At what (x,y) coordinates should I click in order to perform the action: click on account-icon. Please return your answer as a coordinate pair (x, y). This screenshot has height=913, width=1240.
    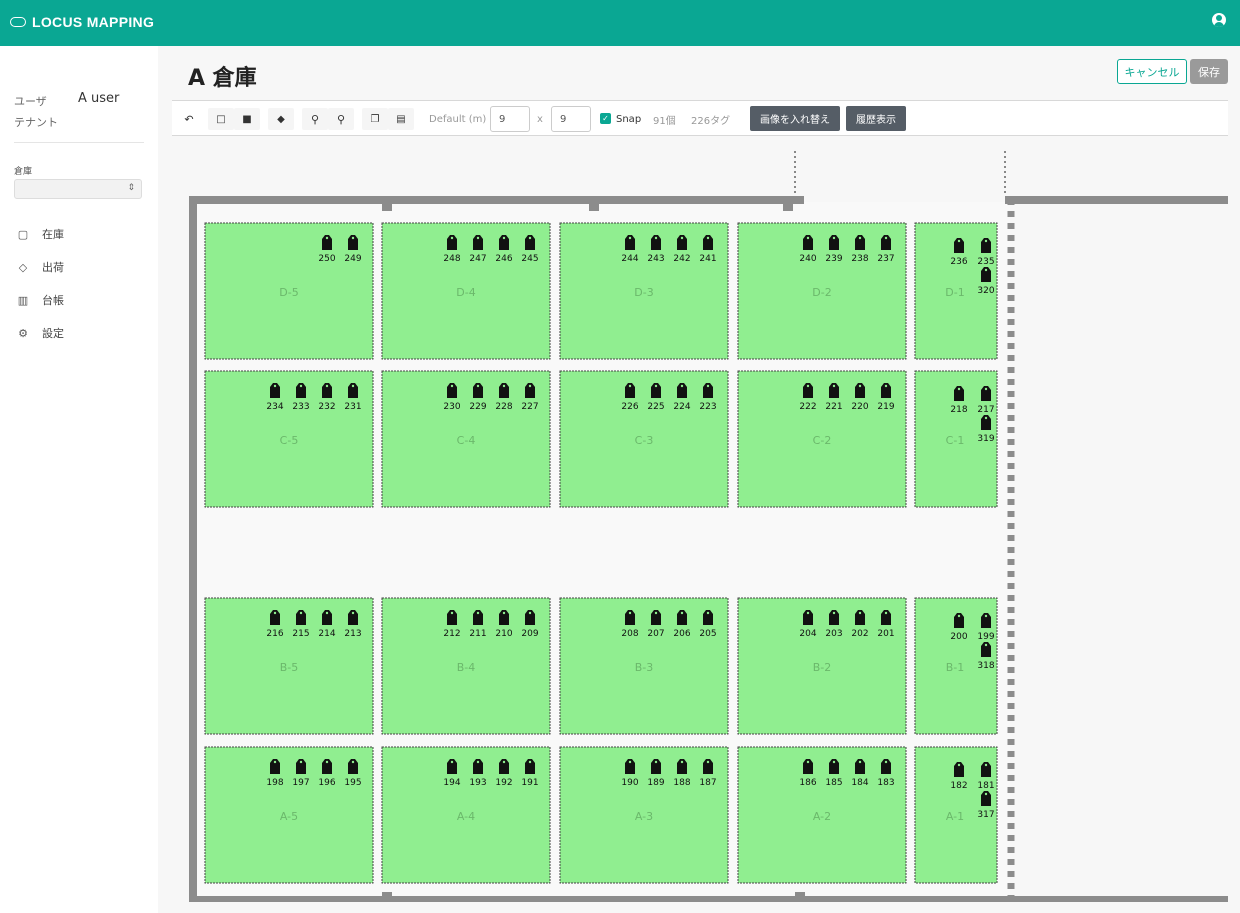
    Looking at the image, I should click on (1219, 20).